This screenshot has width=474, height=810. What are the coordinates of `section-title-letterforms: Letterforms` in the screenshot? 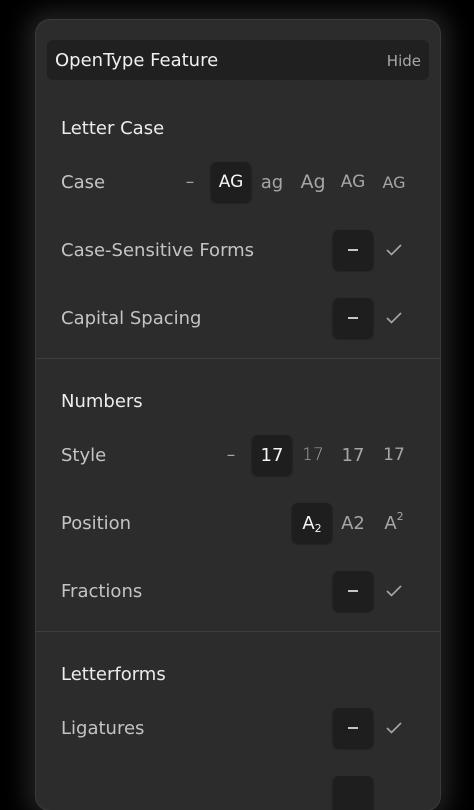 It's located at (113, 674).